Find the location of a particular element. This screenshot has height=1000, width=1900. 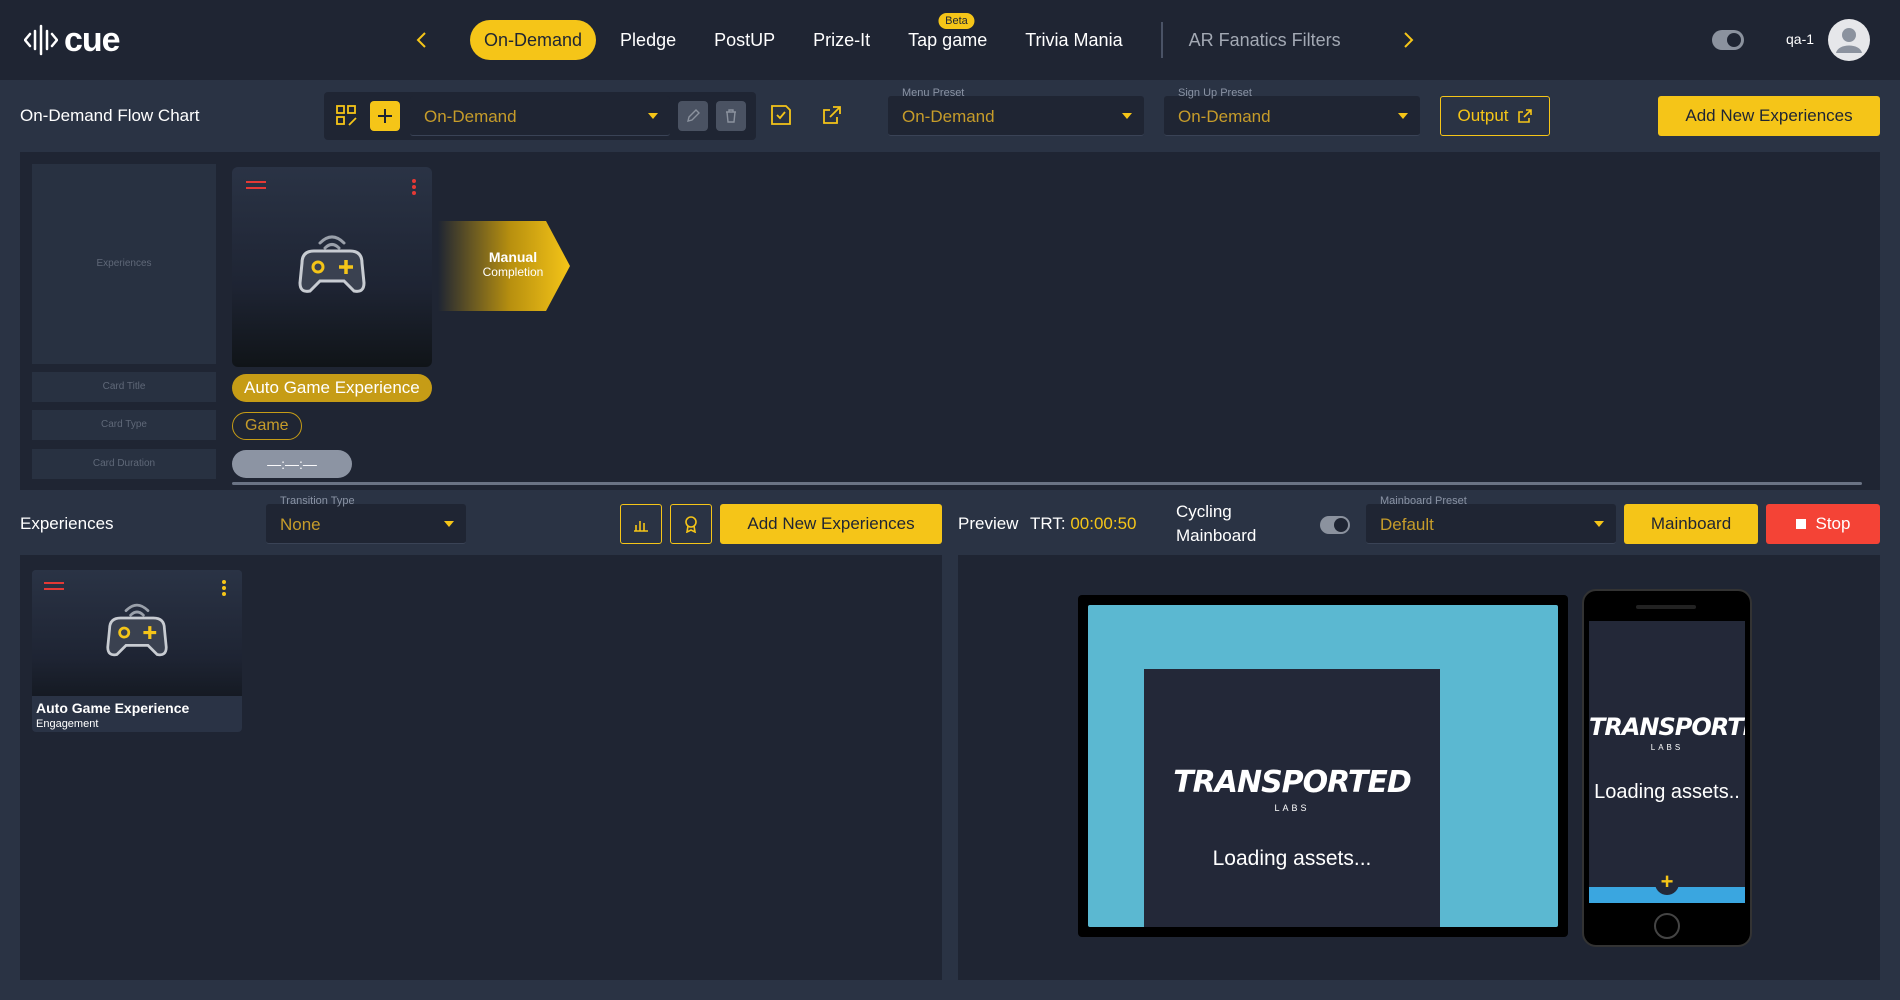

mobile-preview: TRANSPORTED LABS Loading assets.. + is located at coordinates (1667, 768).